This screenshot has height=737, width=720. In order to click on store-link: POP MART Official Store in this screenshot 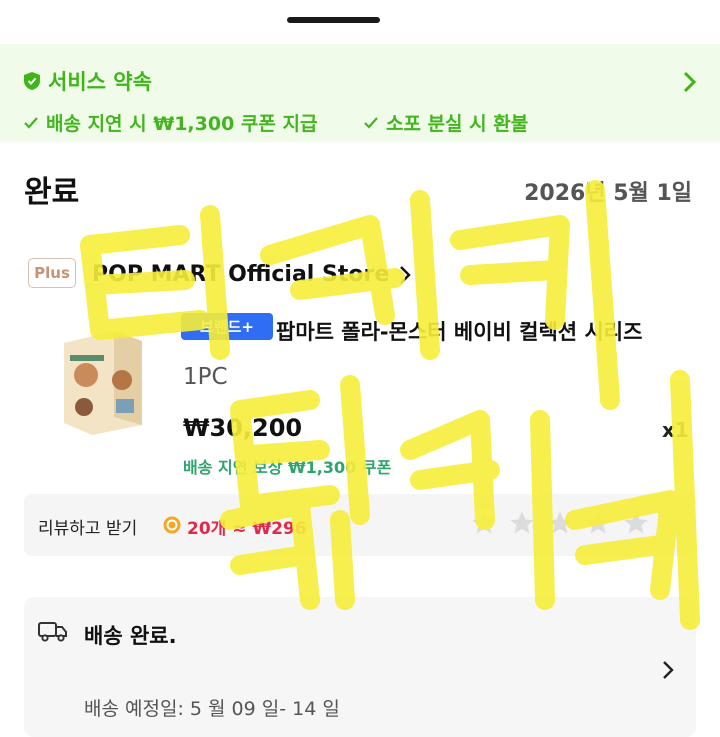, I will do `click(251, 274)`.